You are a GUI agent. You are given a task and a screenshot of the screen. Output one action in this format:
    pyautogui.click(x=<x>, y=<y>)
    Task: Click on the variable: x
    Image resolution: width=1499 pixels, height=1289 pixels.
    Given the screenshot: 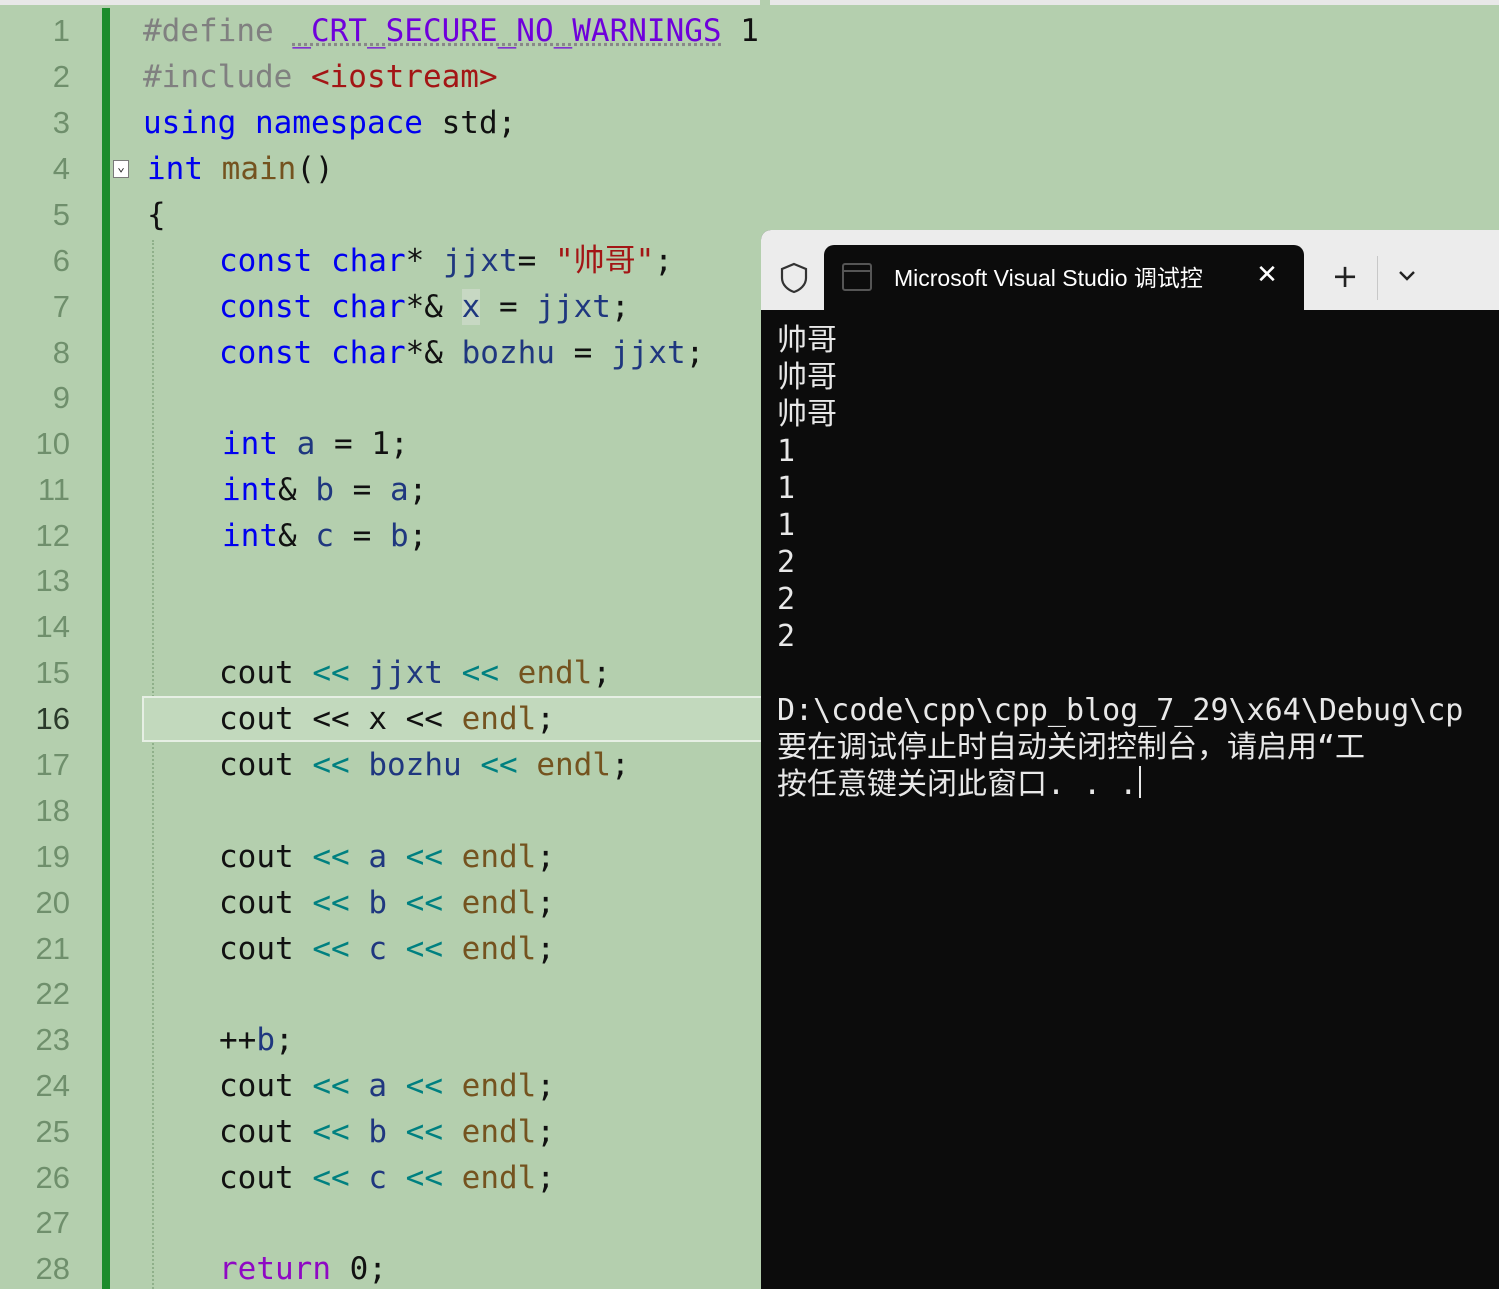 What is the action you would take?
    pyautogui.click(x=377, y=719)
    